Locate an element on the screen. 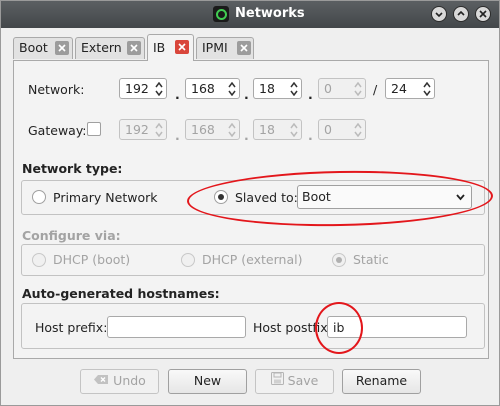 The width and height of the screenshot is (500, 406). new-label: New is located at coordinates (207, 380).